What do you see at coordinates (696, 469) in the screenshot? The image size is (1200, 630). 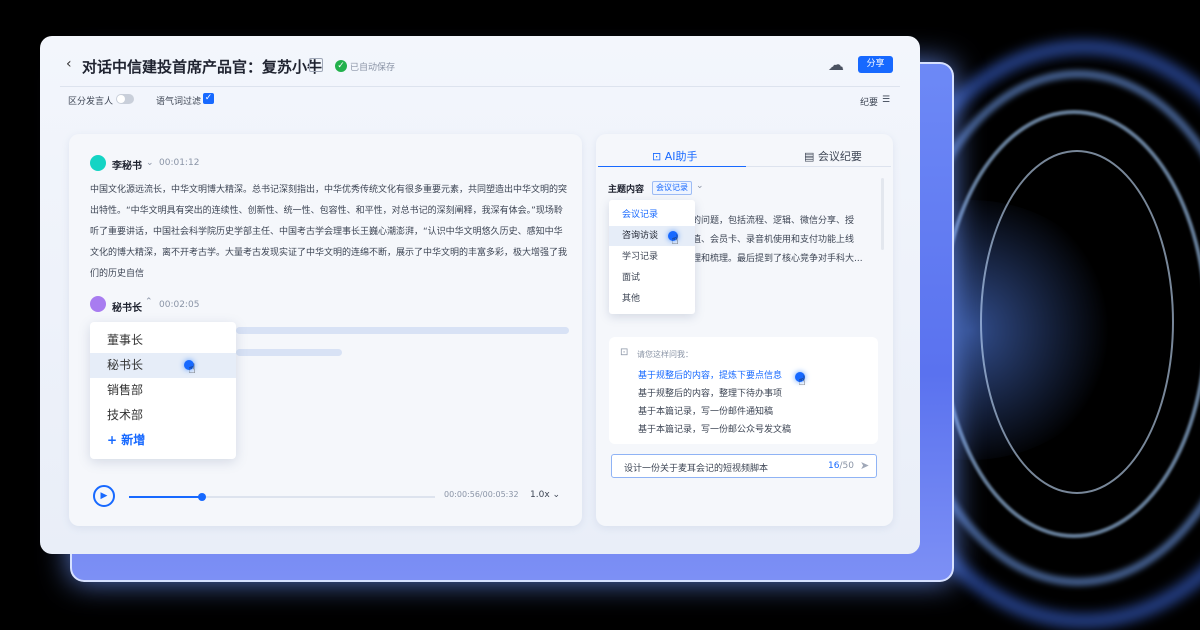 I see `chat-input-value: 设计一份关于麦耳会记的短视频脚本` at bounding box center [696, 469].